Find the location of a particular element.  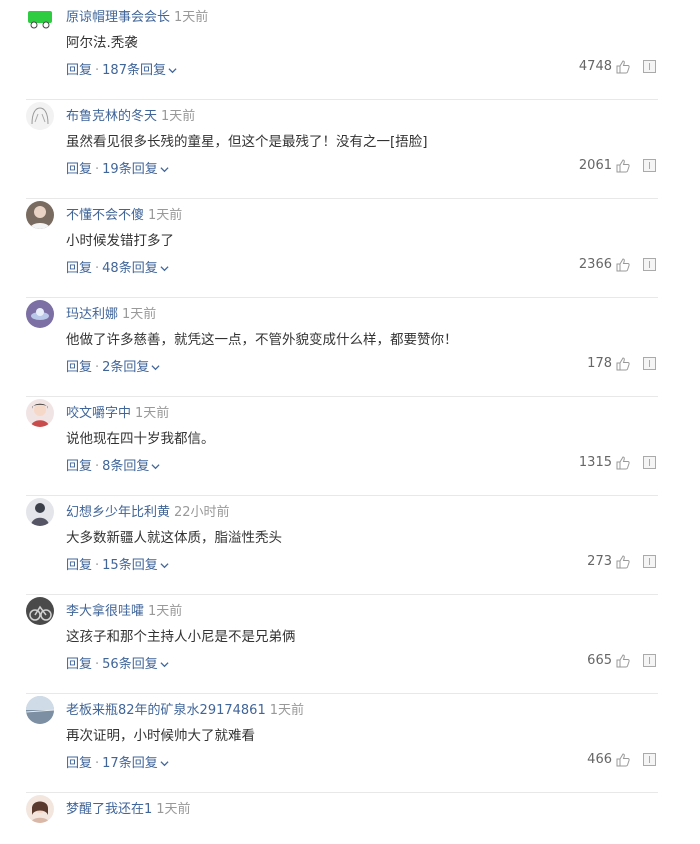

comment-actions: 回复 · 17条回复 is located at coordinates (117, 761).